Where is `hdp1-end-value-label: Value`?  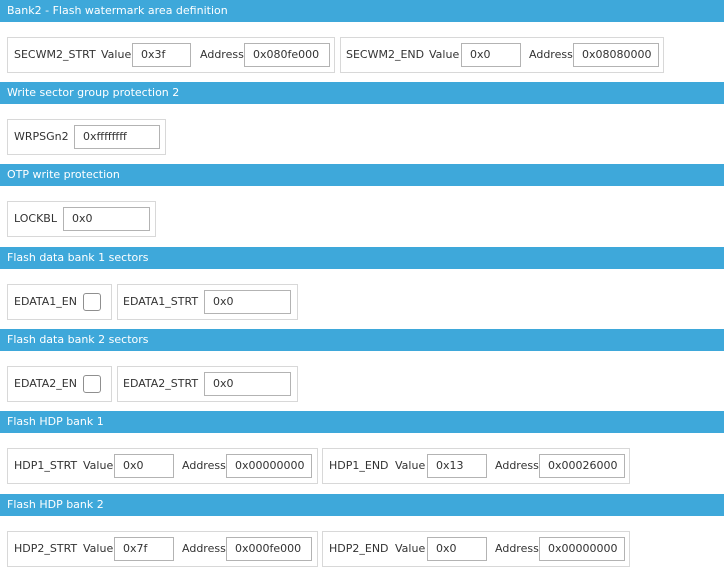
hdp1-end-value-label: Value is located at coordinates (410, 465).